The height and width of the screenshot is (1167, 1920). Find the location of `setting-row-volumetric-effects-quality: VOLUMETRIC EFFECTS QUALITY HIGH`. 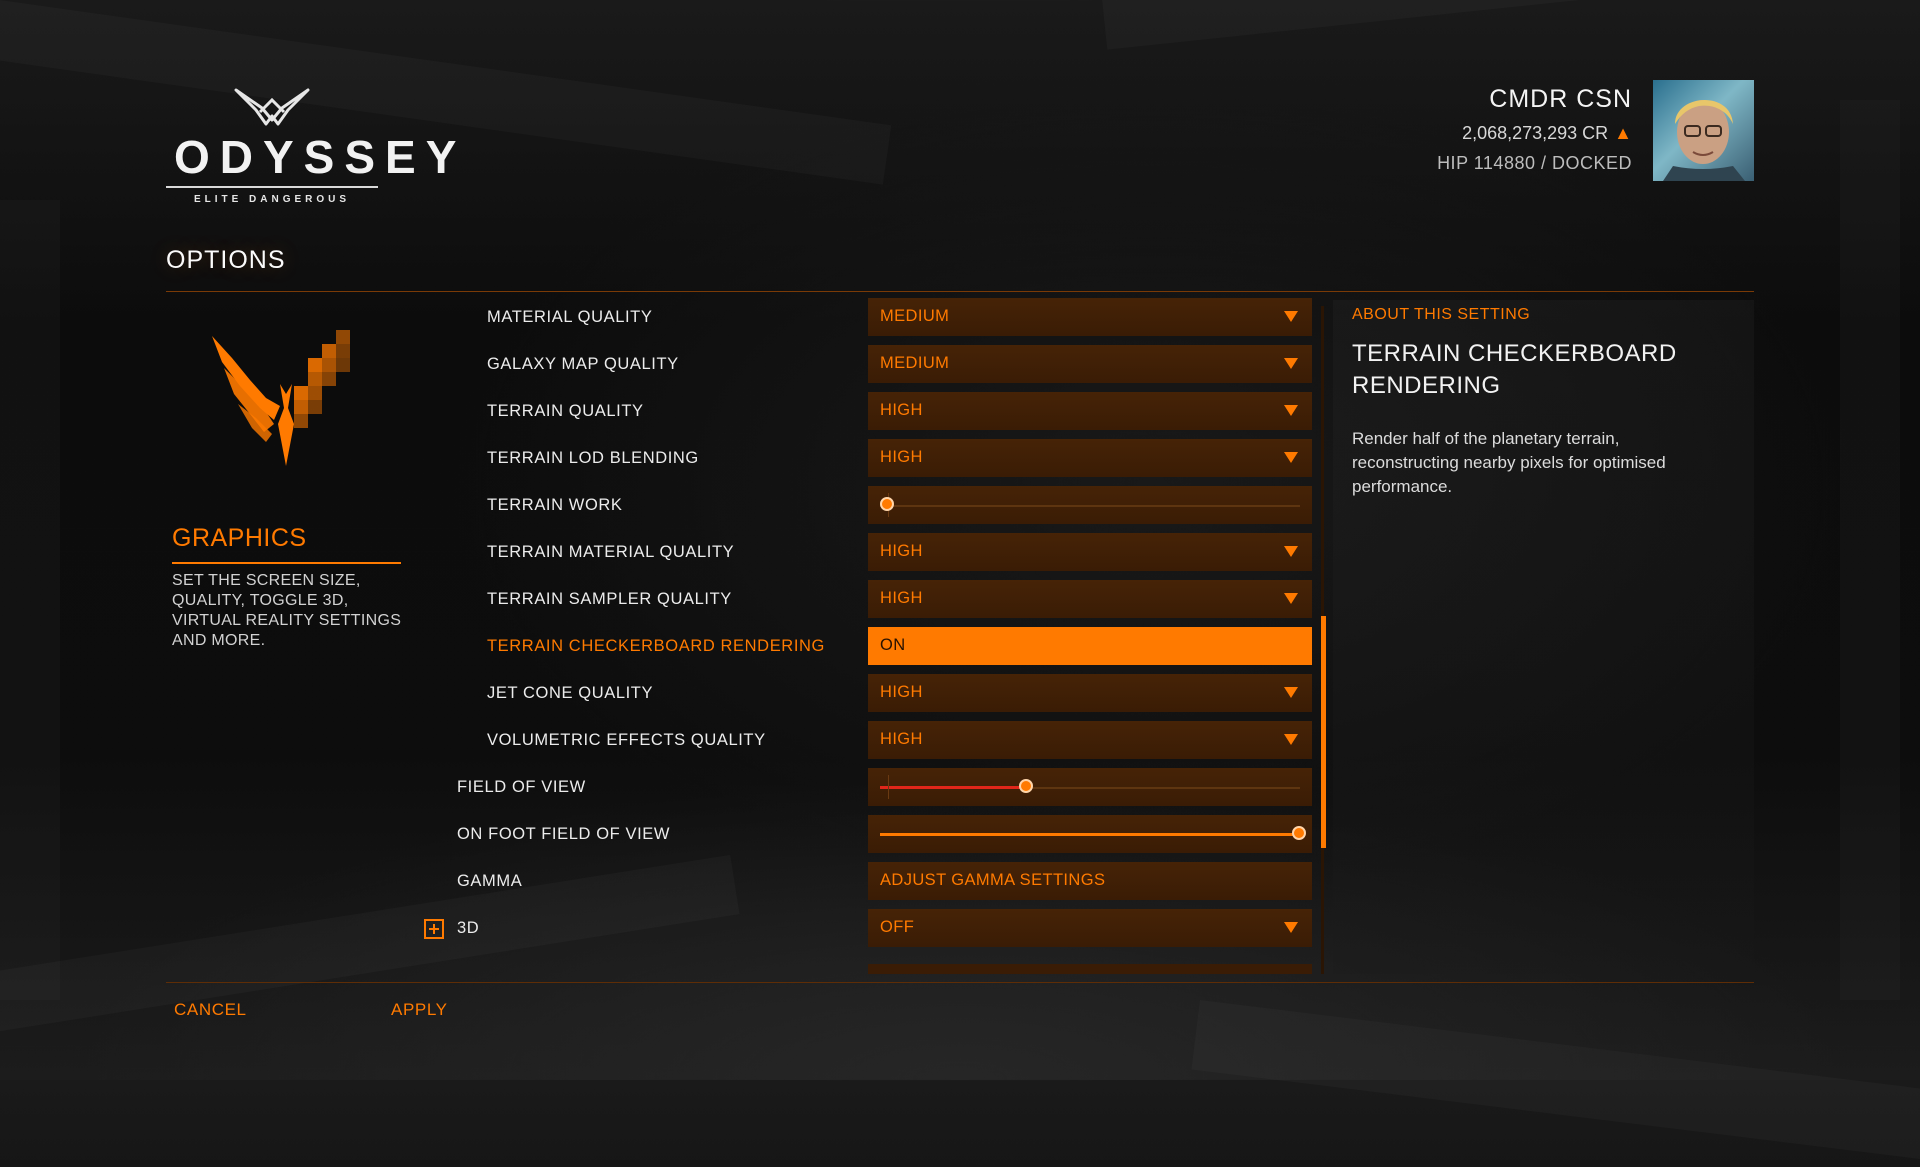

setting-row-volumetric-effects-quality: VOLUMETRIC EFFECTS QUALITY HIGH is located at coordinates (660, 740).